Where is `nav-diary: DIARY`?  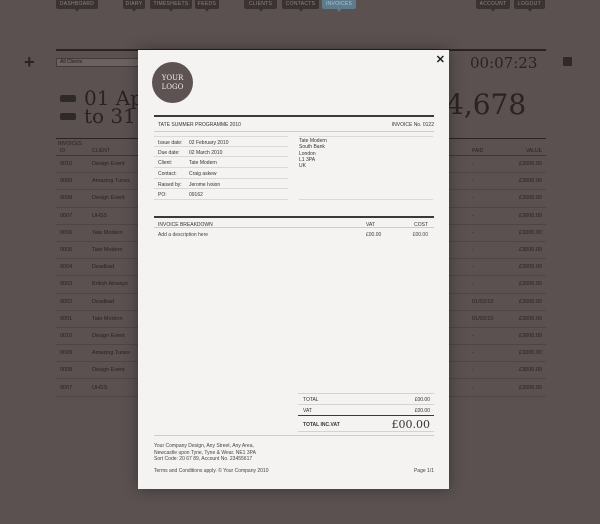
nav-diary: DIARY is located at coordinates (134, 6).